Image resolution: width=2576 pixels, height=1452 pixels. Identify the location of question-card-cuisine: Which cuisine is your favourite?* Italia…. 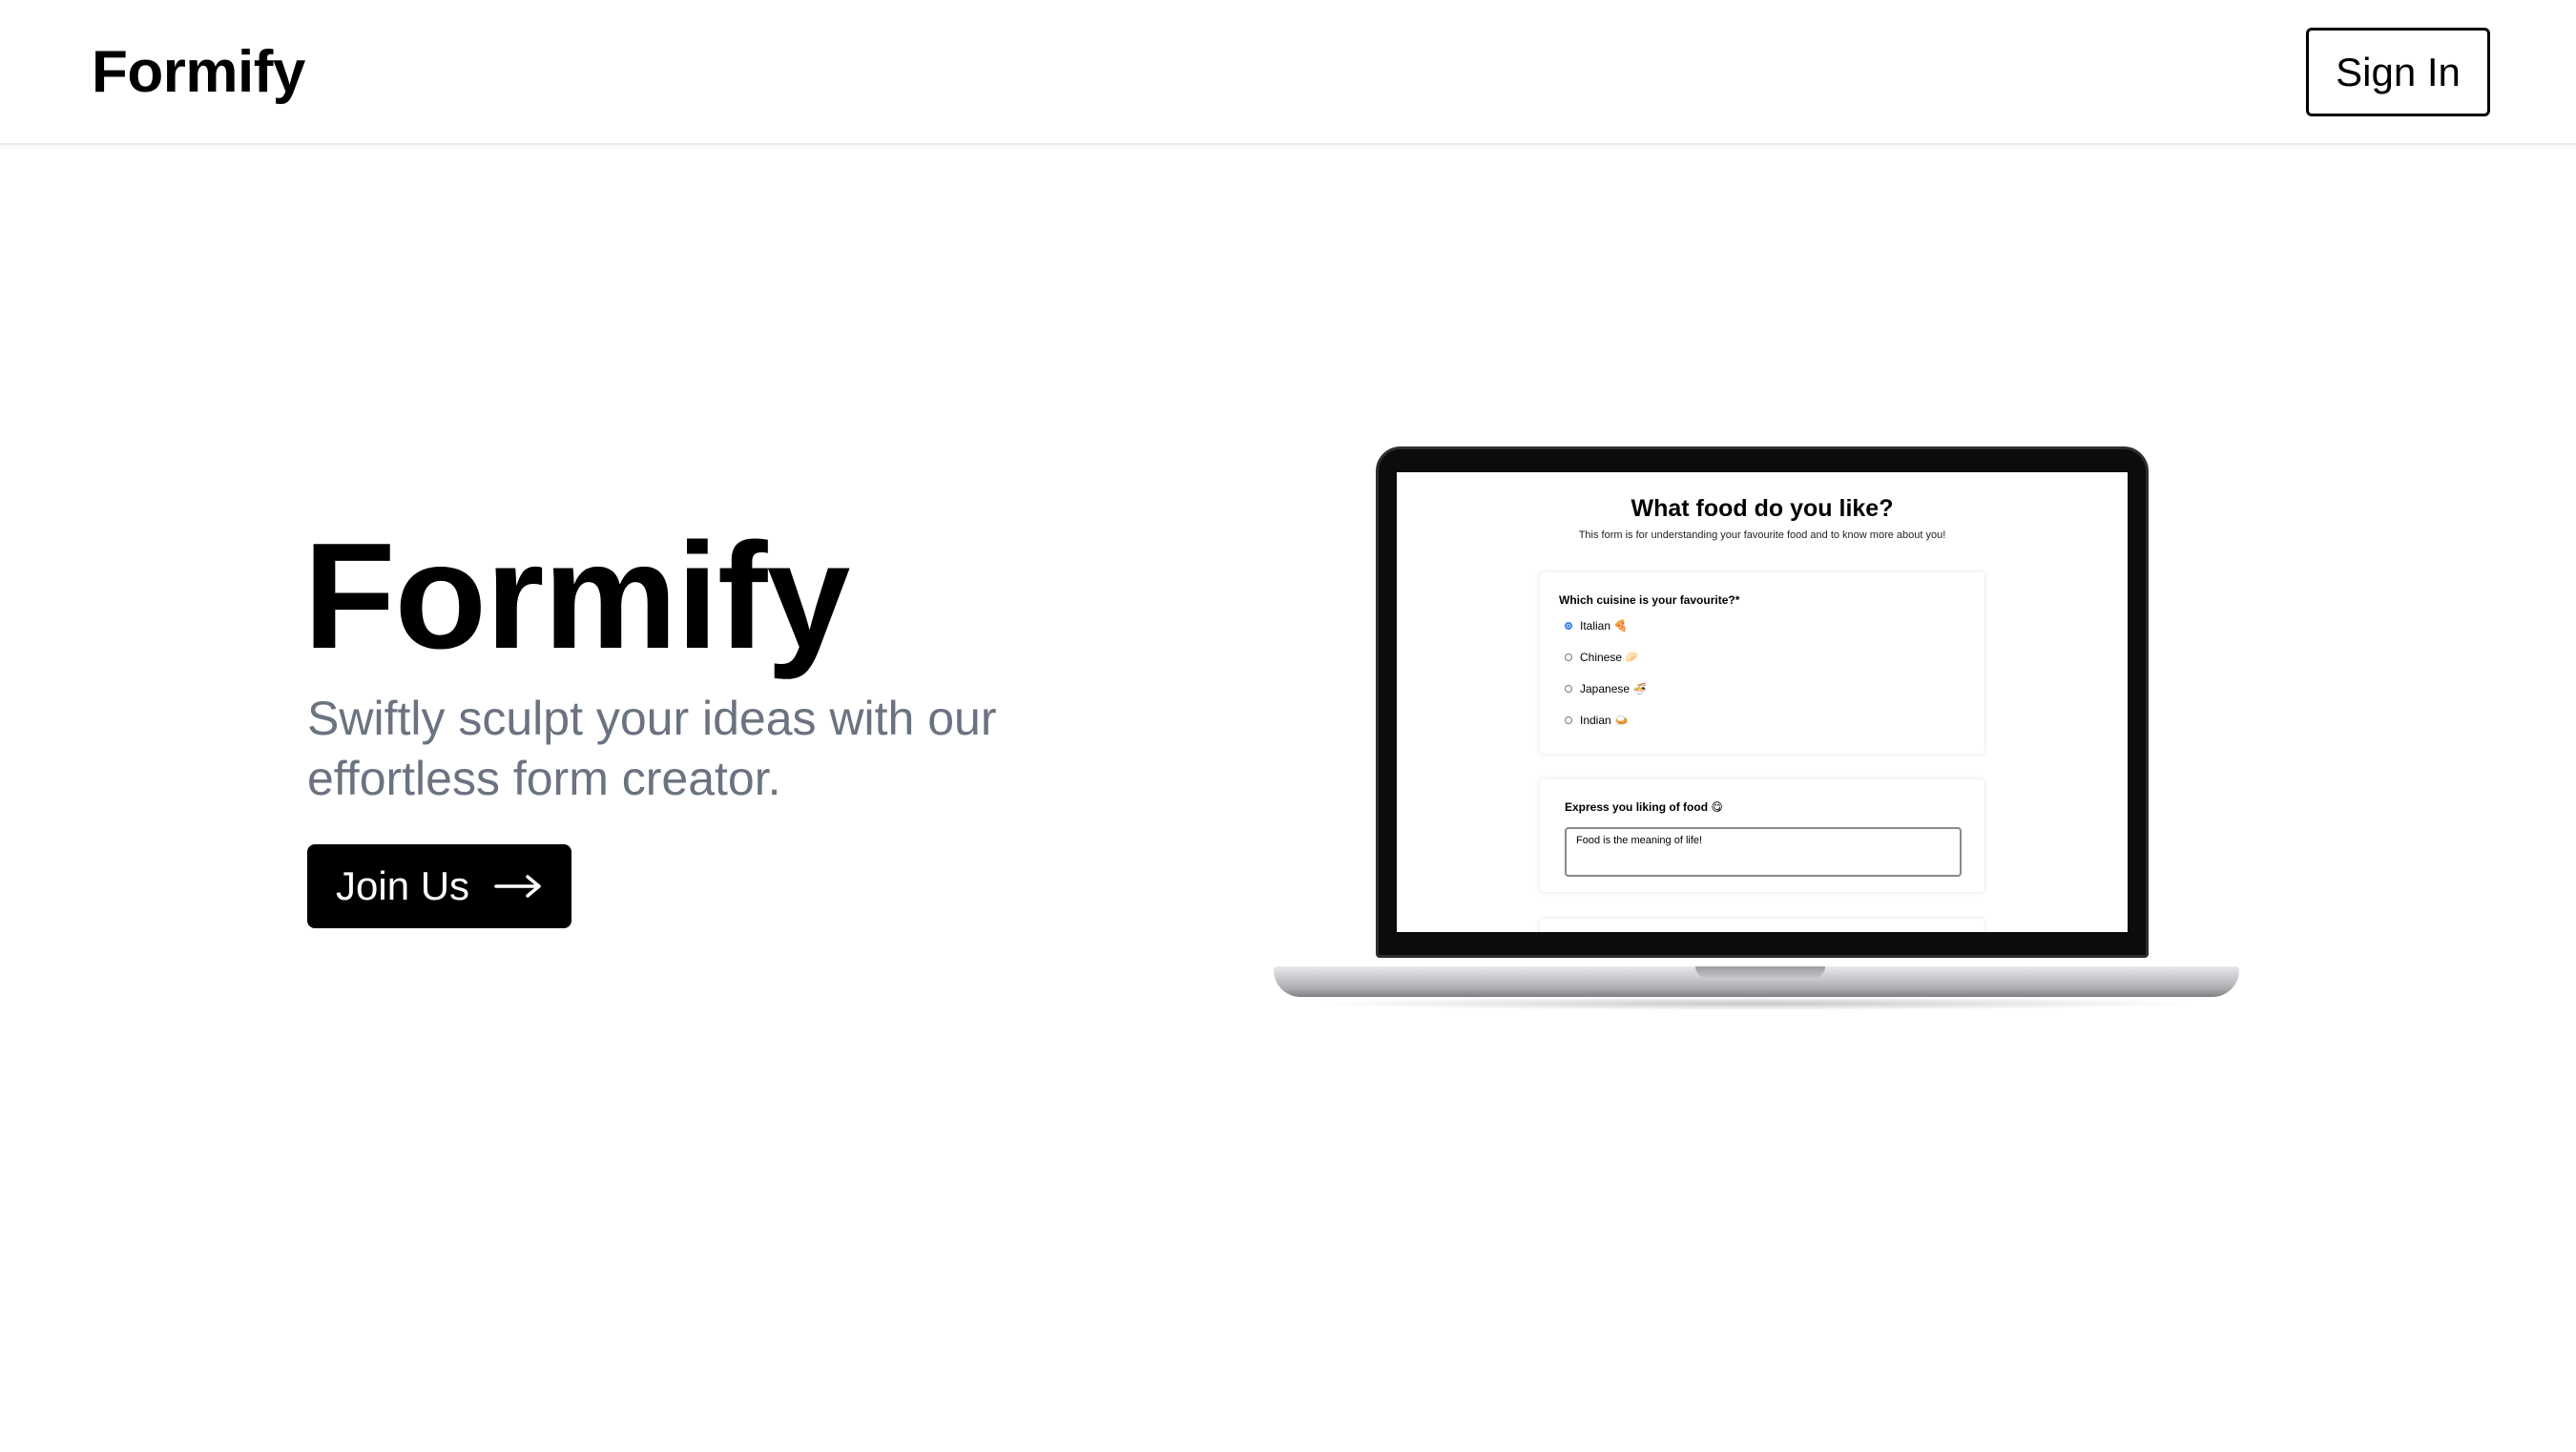
(1762, 663).